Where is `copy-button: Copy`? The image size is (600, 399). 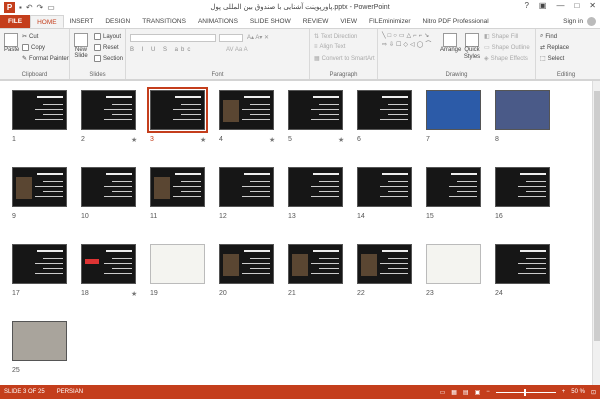
copy-button: Copy is located at coordinates (33, 47).